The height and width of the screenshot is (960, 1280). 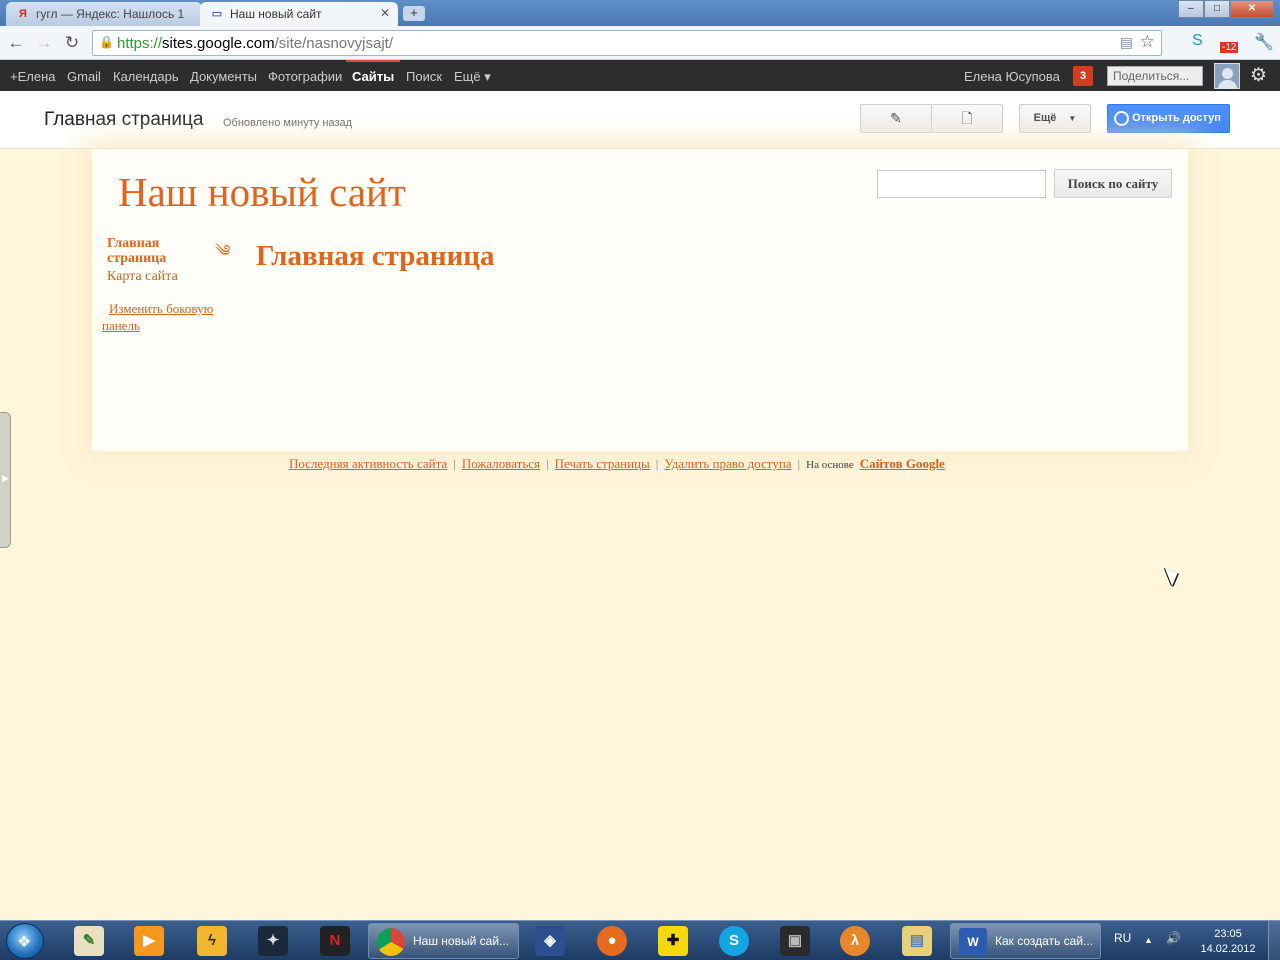 I want to click on new-page-icon: 🗋, so click(x=967, y=118).